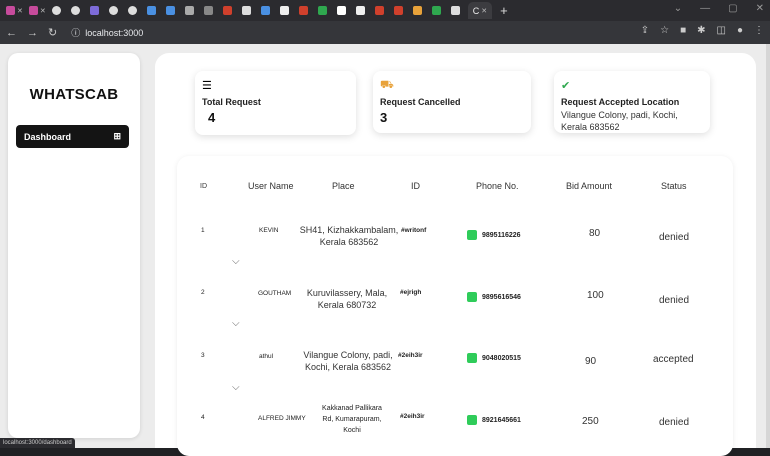 The width and height of the screenshot is (770, 456). I want to click on row-status: accepted, so click(673, 359).